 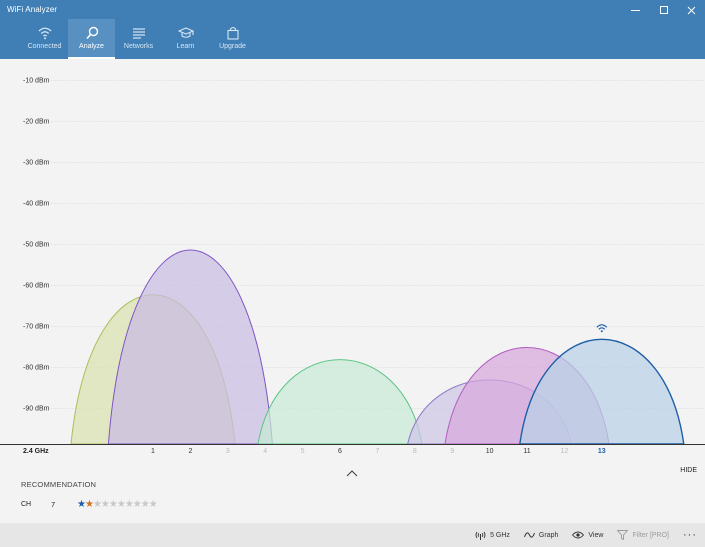 I want to click on y-tick-label: -70 dBm, so click(x=36, y=327).